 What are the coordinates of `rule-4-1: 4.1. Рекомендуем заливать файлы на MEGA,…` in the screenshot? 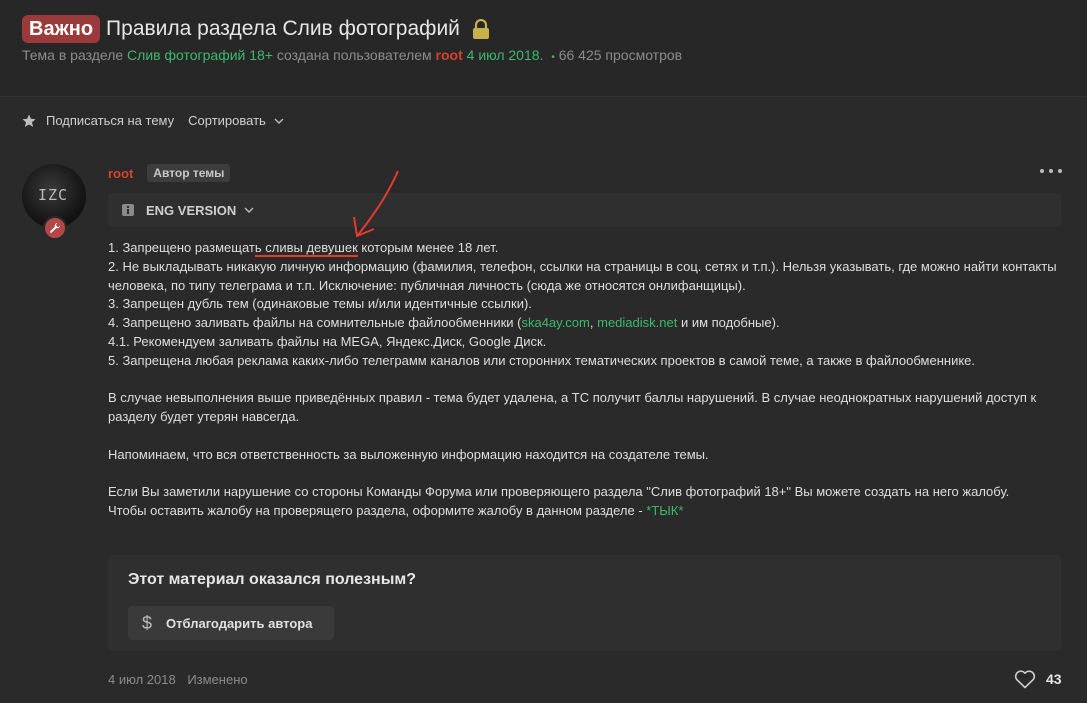 It's located at (327, 341).